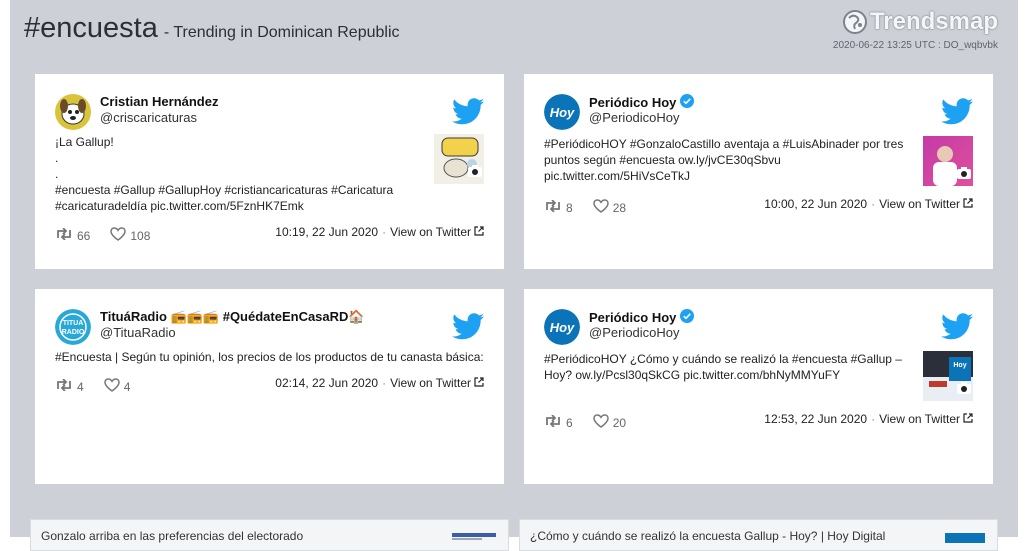 The width and height of the screenshot is (1028, 551). What do you see at coordinates (127, 386) in the screenshot?
I see `like-count-value: 4` at bounding box center [127, 386].